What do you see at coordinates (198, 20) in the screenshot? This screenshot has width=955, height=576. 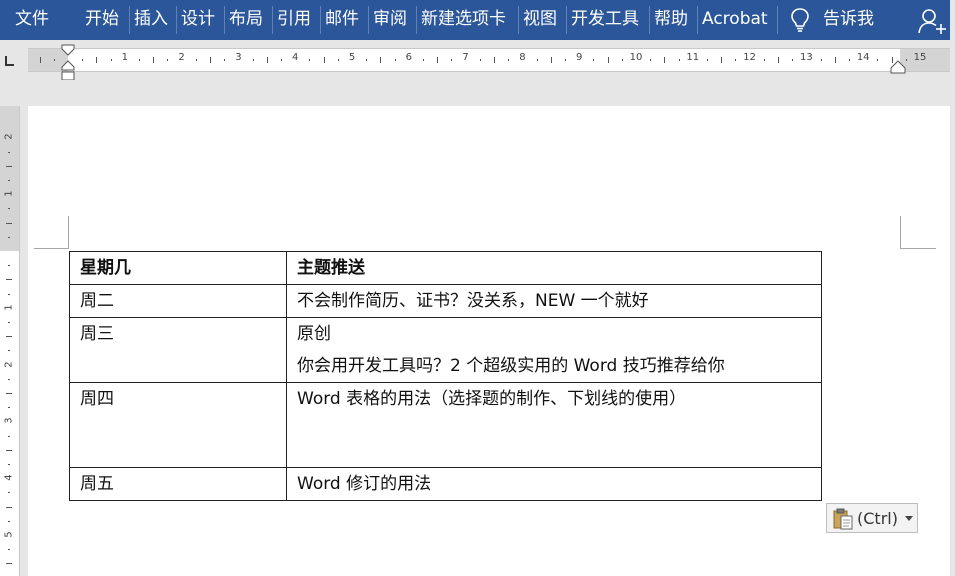 I see `tab-design: 设计` at bounding box center [198, 20].